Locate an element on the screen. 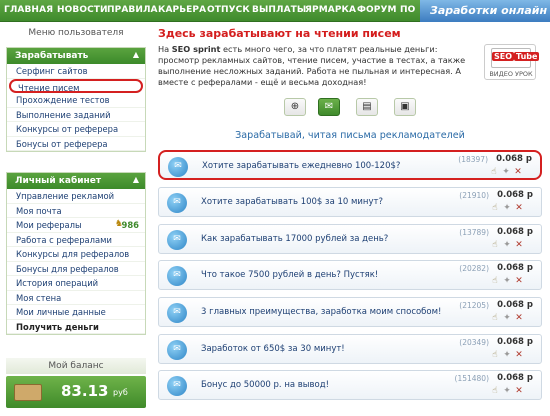  tab-mail: ✉ is located at coordinates (329, 107).